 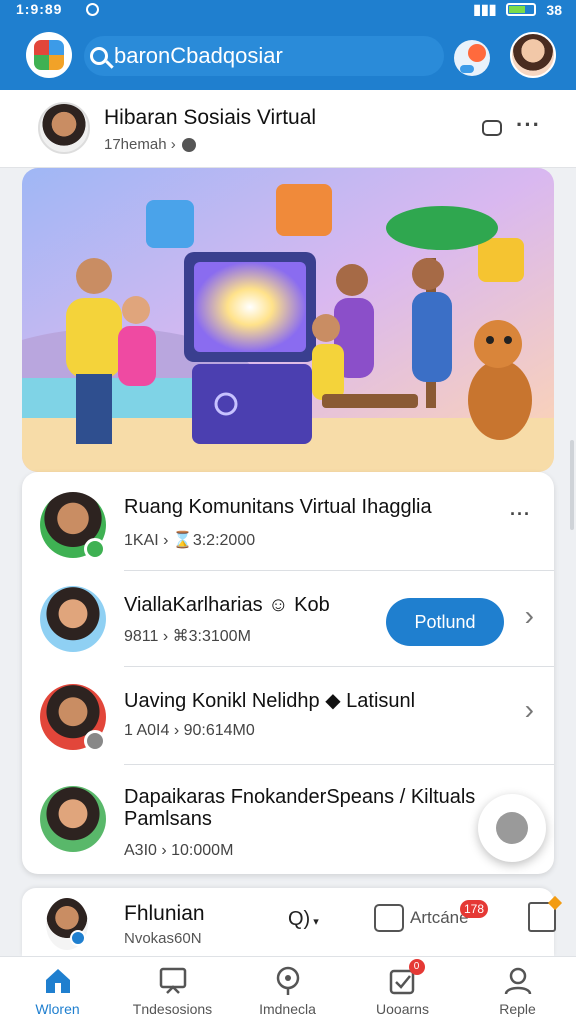 What do you see at coordinates (517, 1009) in the screenshot?
I see `nav-profile-label: Reple` at bounding box center [517, 1009].